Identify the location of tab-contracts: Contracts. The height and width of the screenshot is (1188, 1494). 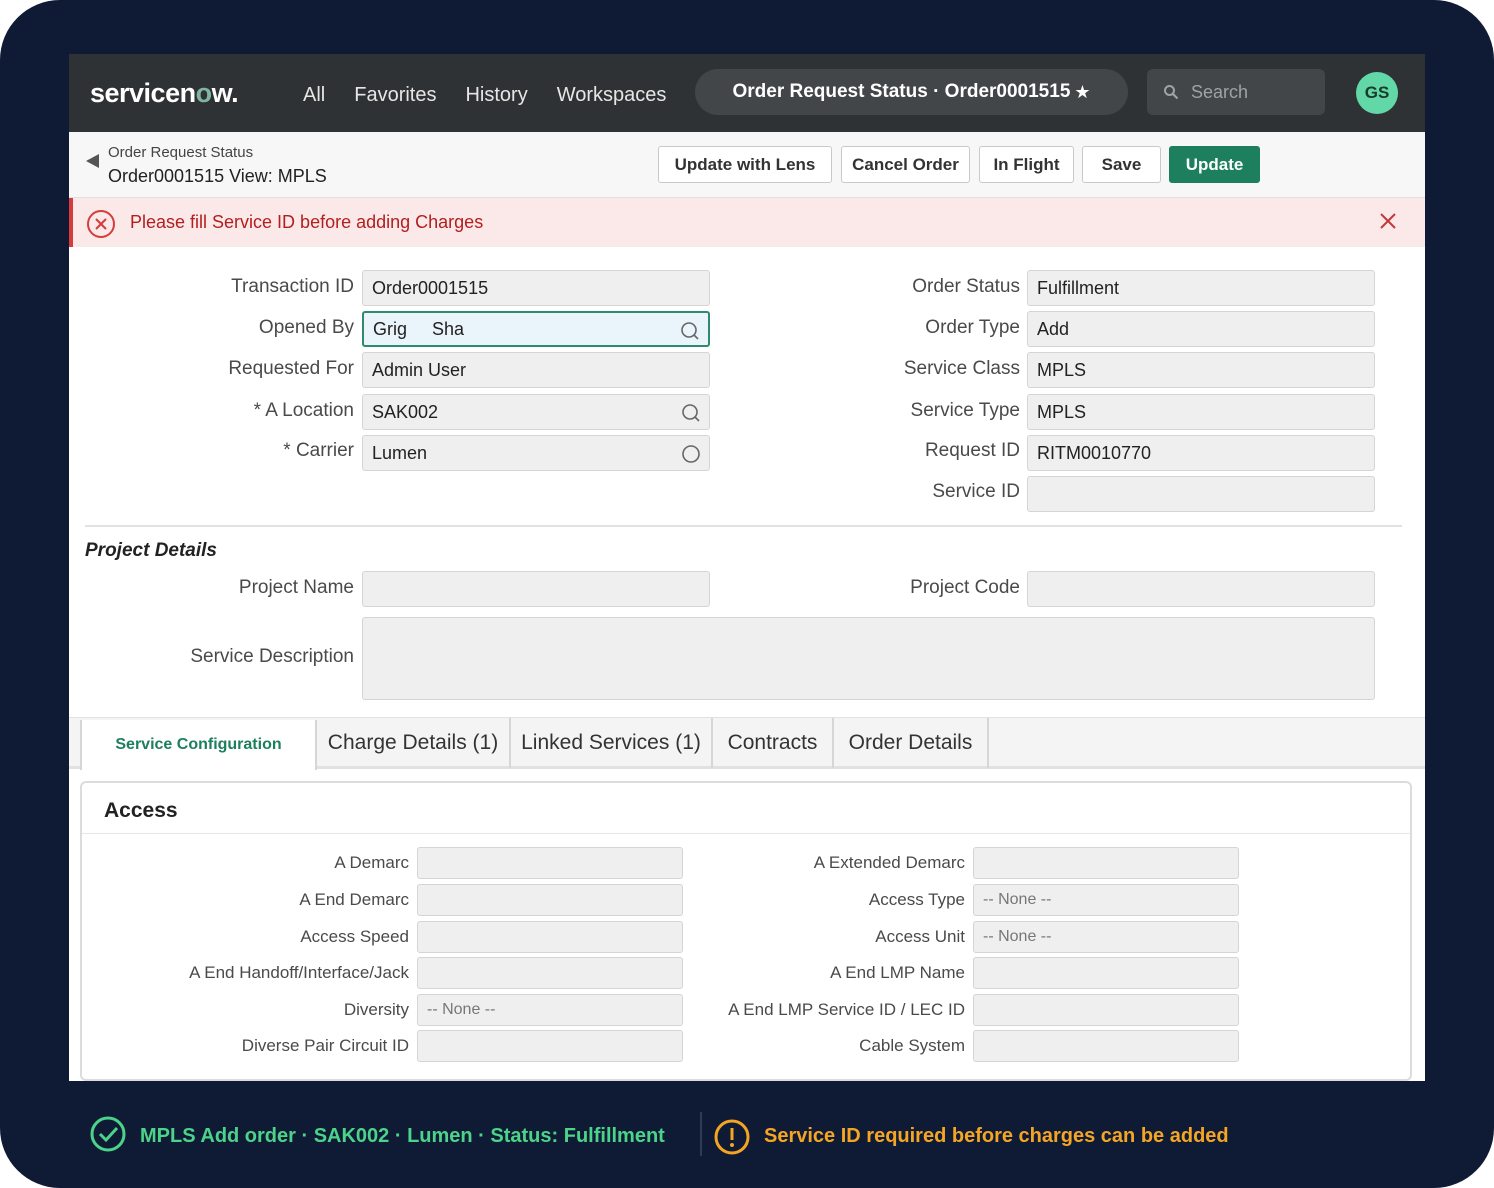
(773, 743).